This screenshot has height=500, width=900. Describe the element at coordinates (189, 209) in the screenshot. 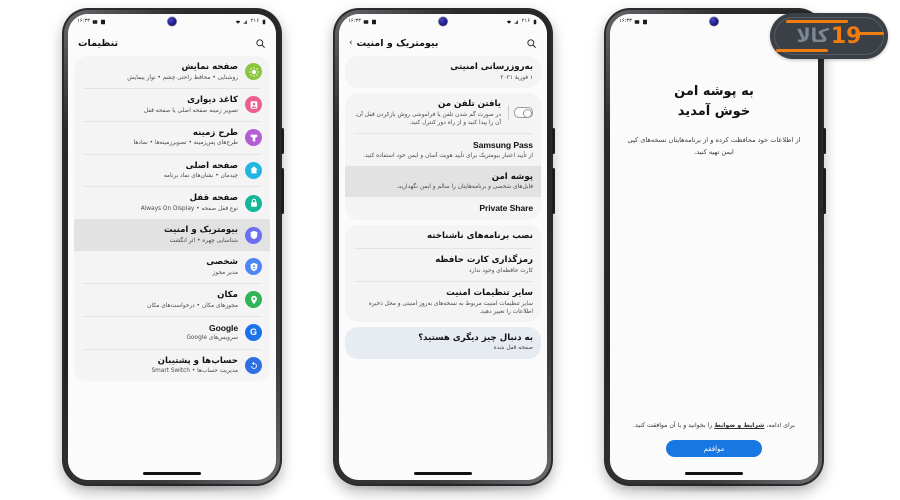

I see `settings-row-subtitle: نوع قفل صفحه • Always On Display` at that location.